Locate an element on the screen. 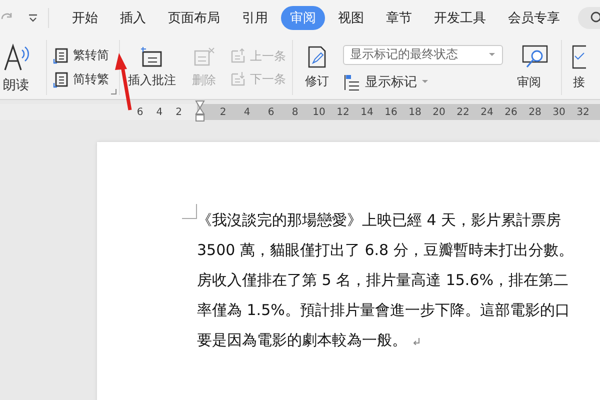 The image size is (600, 400). paragraph-line: 3500 萬，貓眼僅打出了 6.8 分，豆瓣暫時未打出分數。 is located at coordinates (385, 250).